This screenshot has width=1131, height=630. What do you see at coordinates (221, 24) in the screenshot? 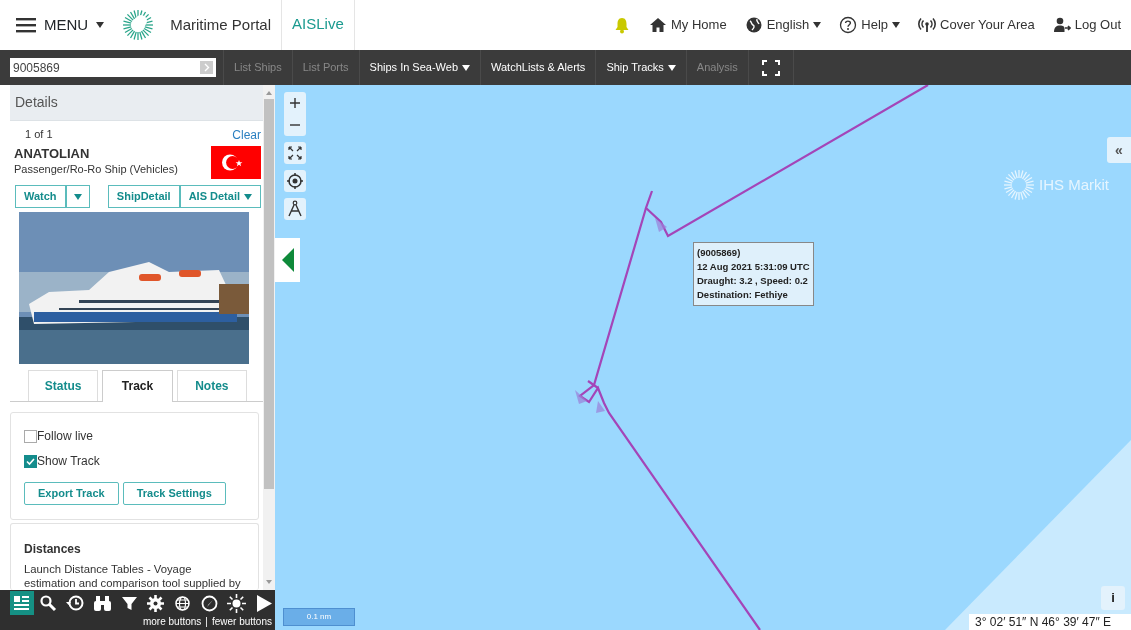
I see `portal-title: Maritime Portal` at bounding box center [221, 24].